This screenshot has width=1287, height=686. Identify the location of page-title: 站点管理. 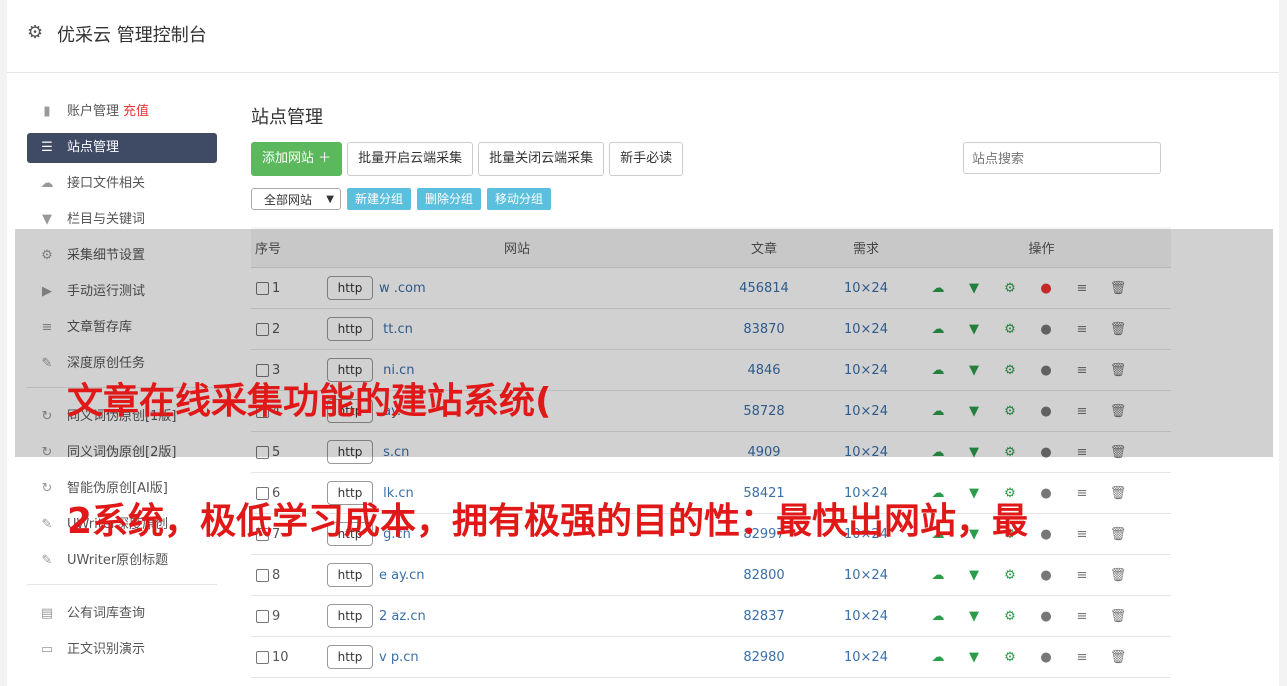
(287, 117).